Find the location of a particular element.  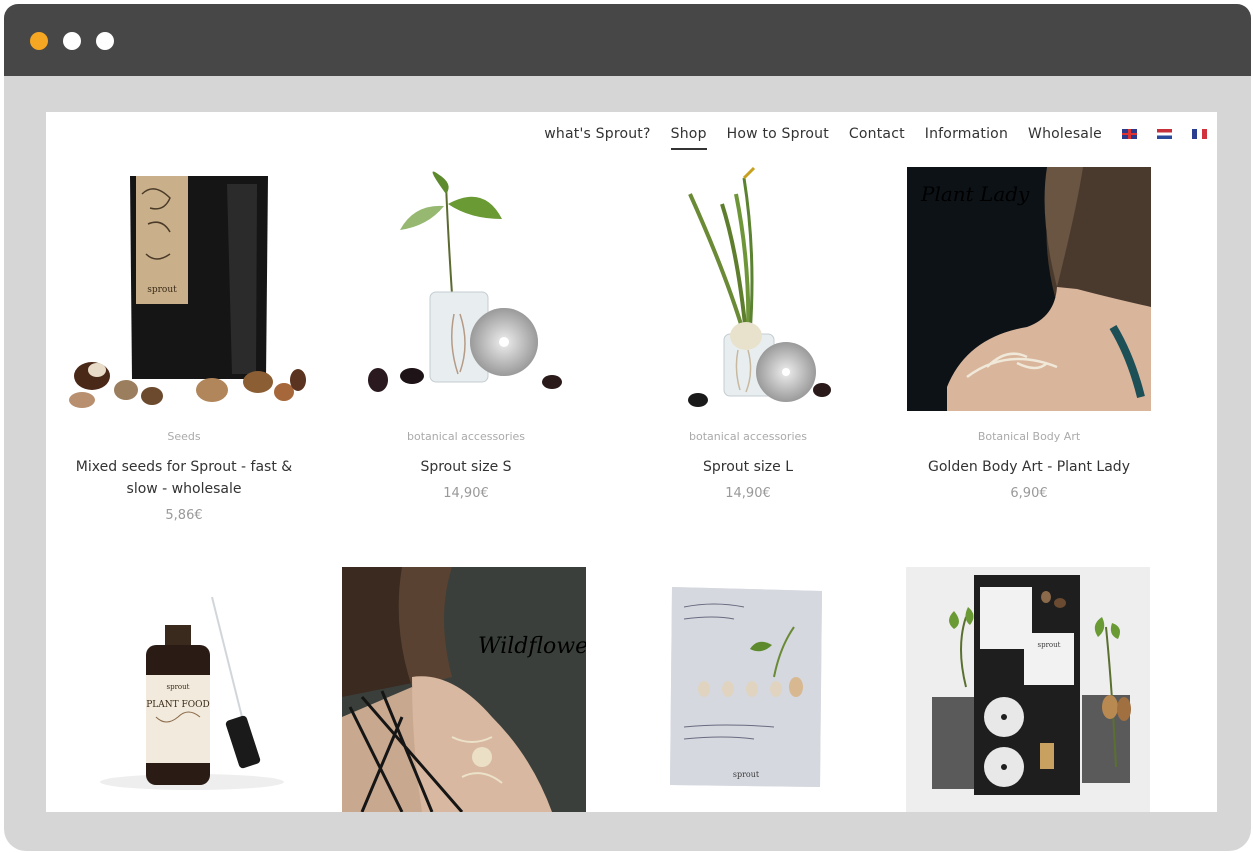

svg-text: PLANT FOOD is located at coordinates (178, 705).